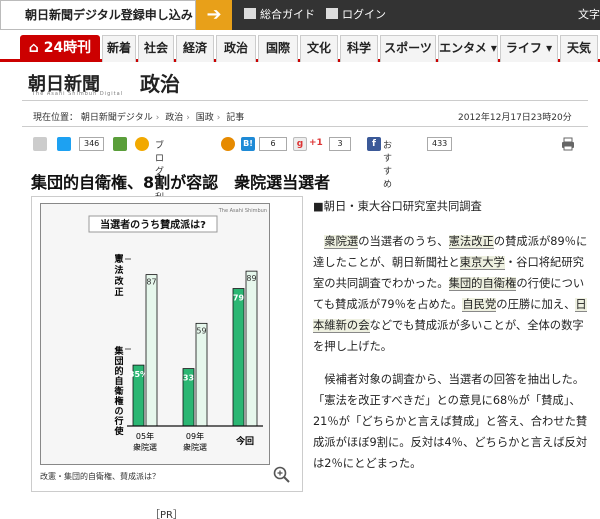  What do you see at coordinates (153, 224) in the screenshot?
I see `chart-title: 当選者のうち賛成派は?` at bounding box center [153, 224].